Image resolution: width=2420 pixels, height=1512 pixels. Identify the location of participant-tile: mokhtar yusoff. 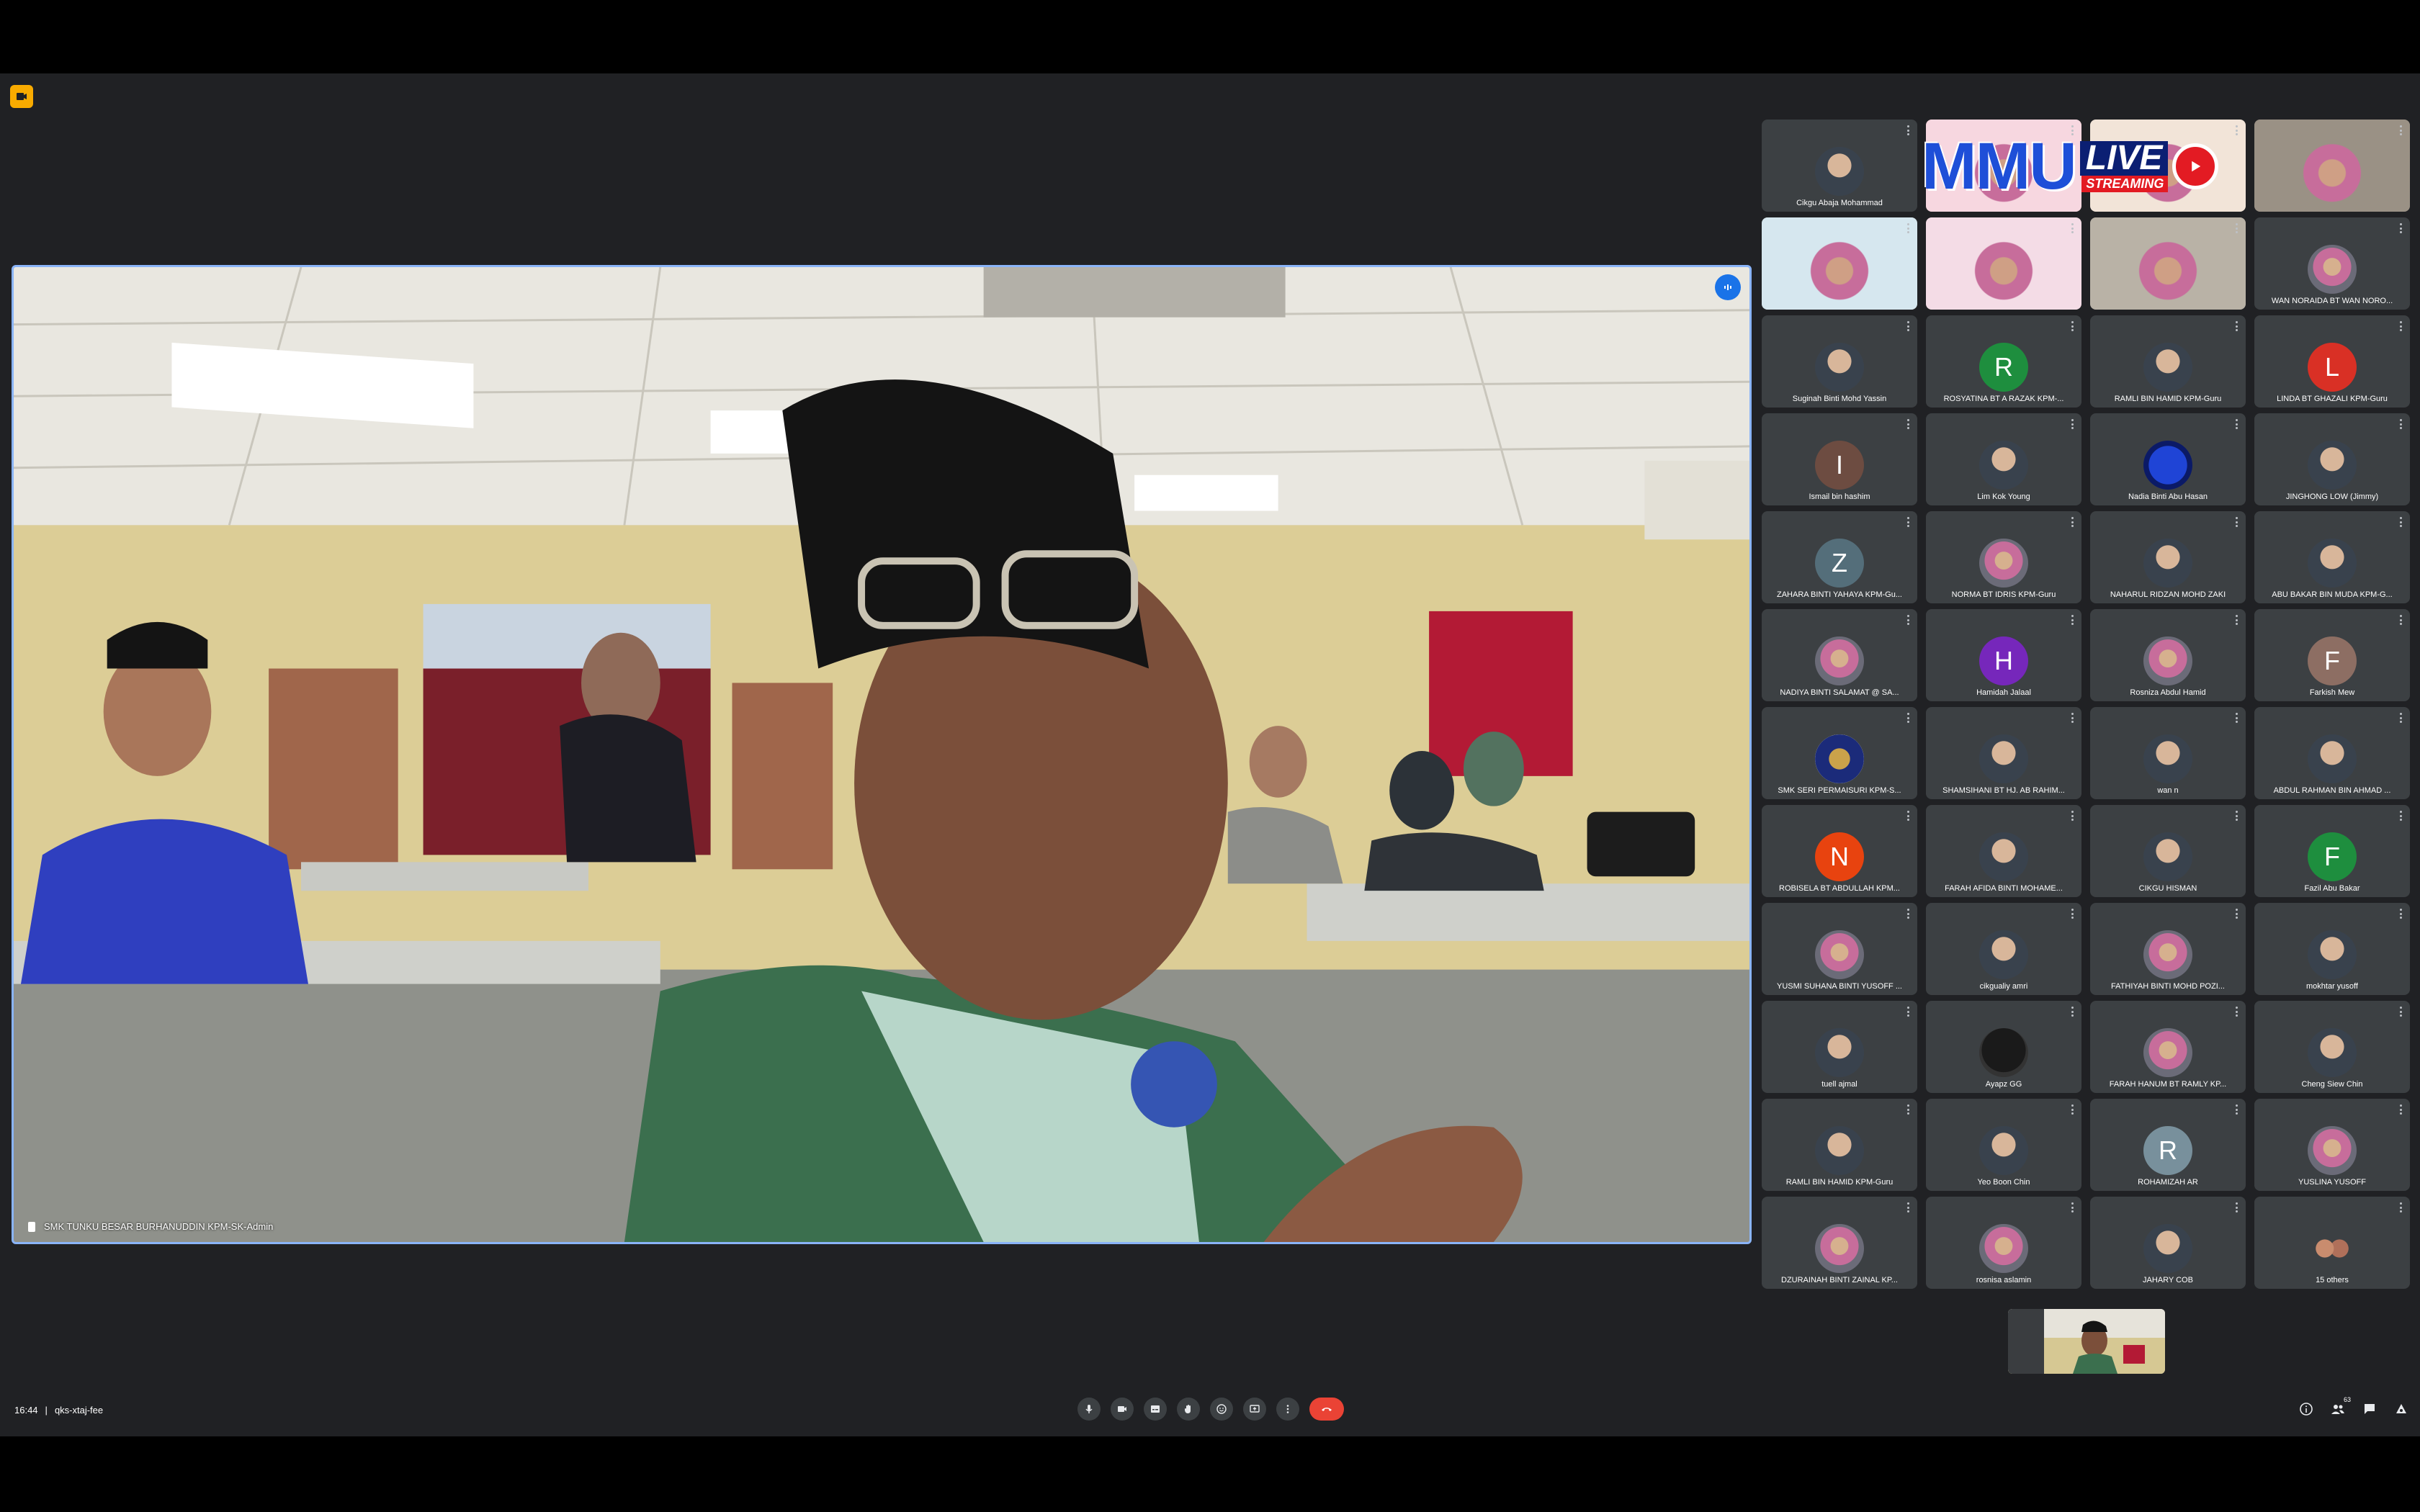
(2332, 949).